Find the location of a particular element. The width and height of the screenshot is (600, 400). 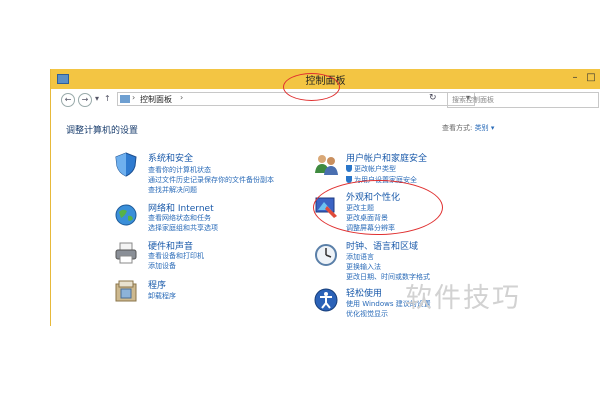

watermark: 软件技巧 is located at coordinates (463, 298).